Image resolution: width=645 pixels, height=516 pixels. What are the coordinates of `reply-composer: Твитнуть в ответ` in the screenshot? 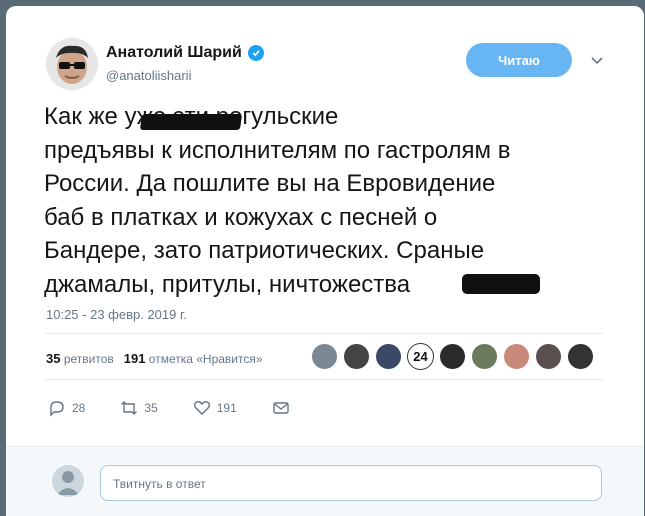 It's located at (325, 481).